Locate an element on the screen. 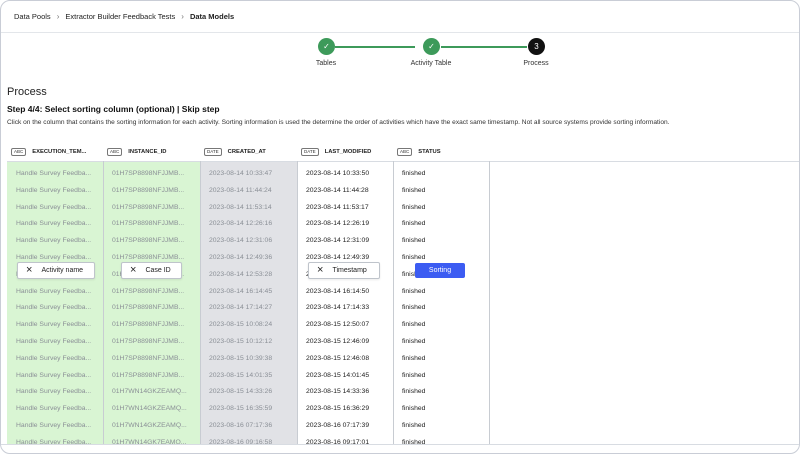 The width and height of the screenshot is (800, 454). footer-divider is located at coordinates (400, 444).